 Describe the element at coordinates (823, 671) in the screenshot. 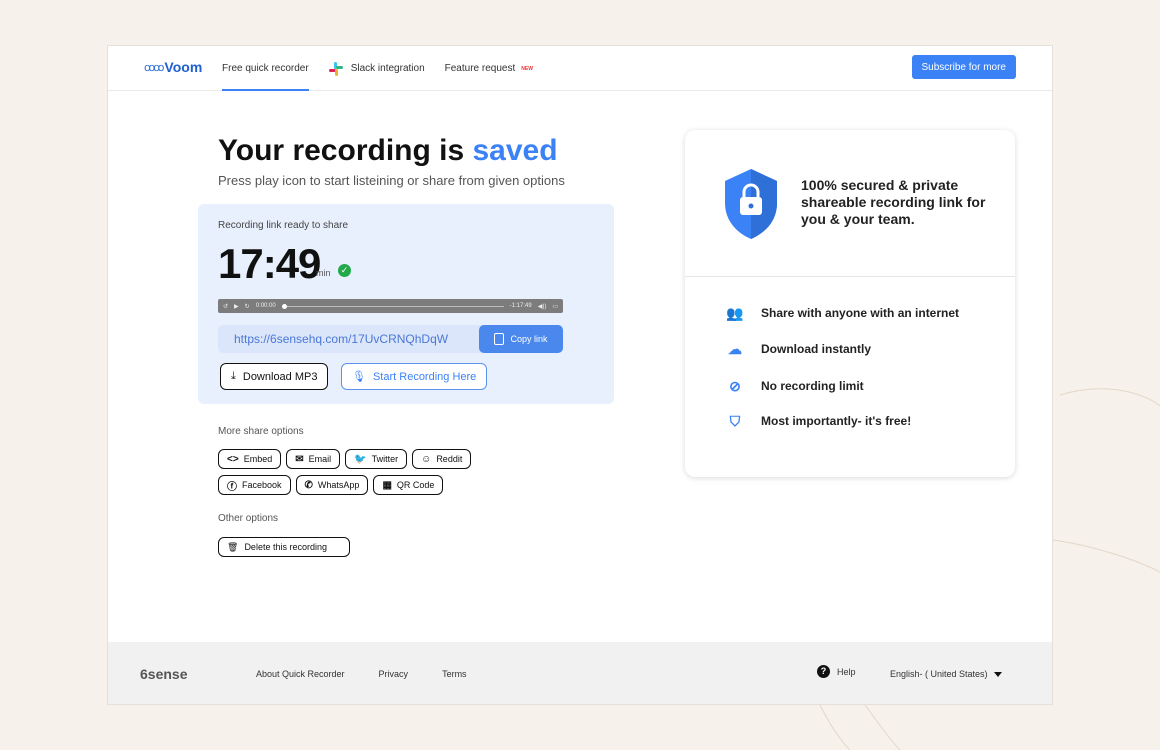

I see `help-icon: ?` at that location.